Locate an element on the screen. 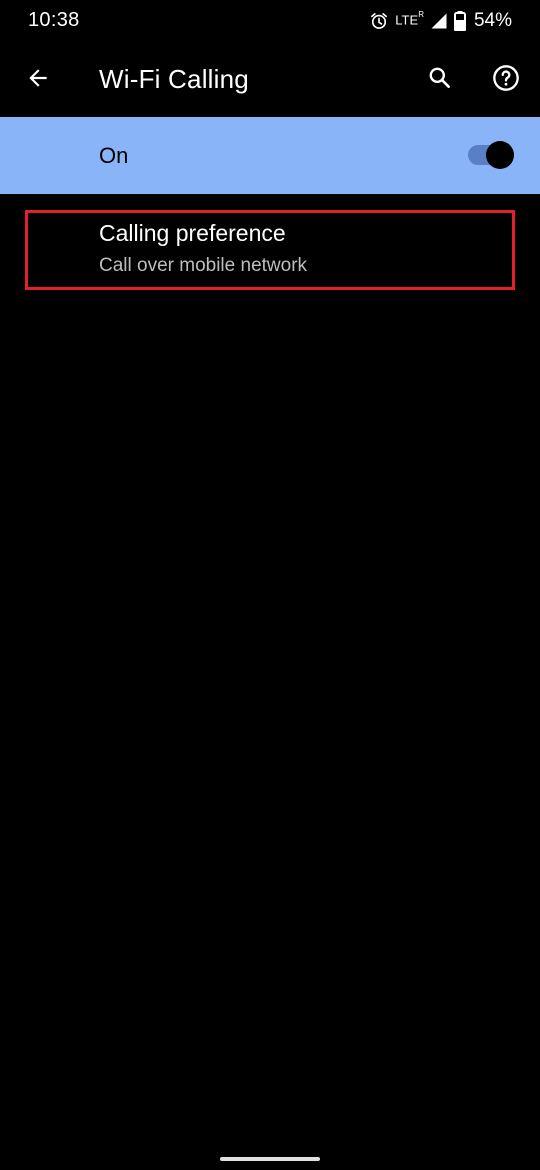 The width and height of the screenshot is (540, 1170). battery-icon is located at coordinates (459, 21).